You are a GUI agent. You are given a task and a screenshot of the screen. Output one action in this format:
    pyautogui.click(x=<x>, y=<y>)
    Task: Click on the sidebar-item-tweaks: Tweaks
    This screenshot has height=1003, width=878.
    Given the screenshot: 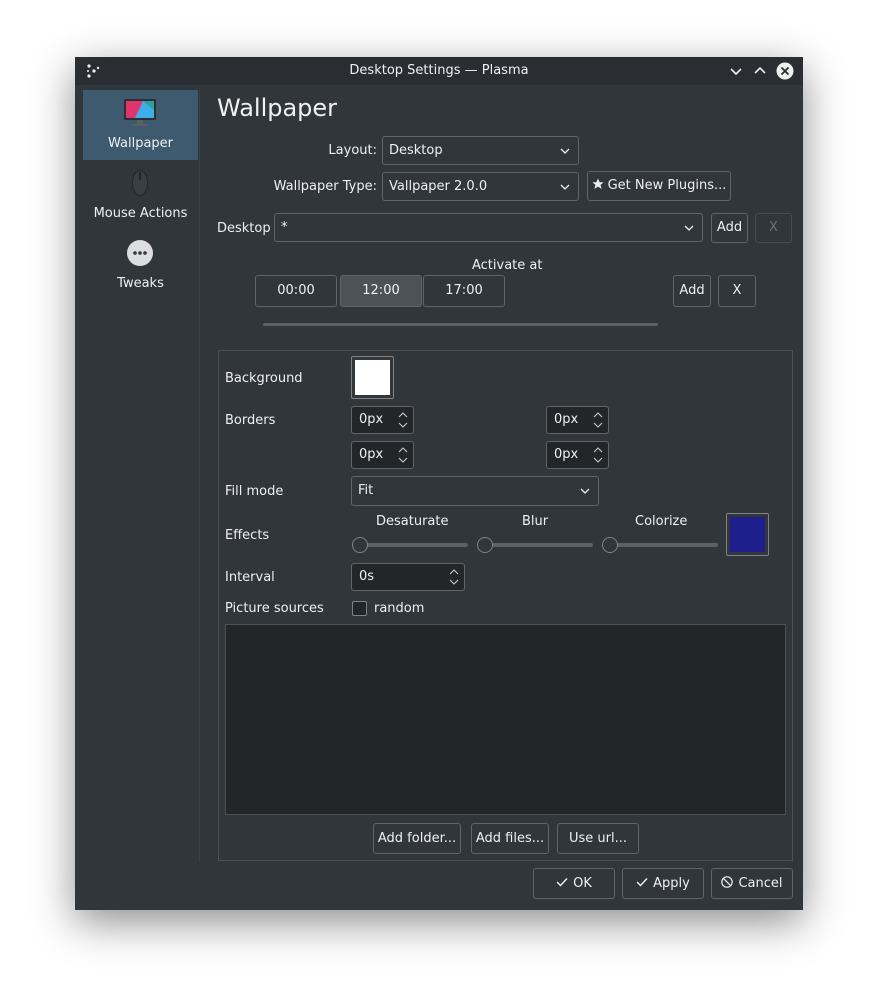 What is the action you would take?
    pyautogui.click(x=140, y=265)
    